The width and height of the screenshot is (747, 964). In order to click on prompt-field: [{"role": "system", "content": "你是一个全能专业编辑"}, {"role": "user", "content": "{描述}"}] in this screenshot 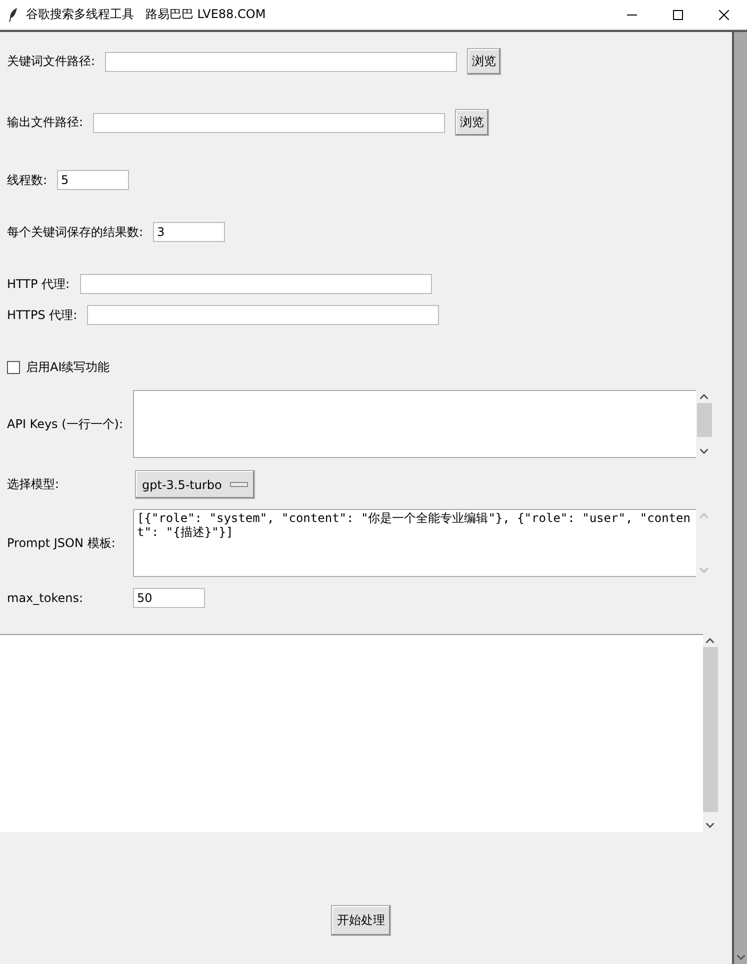, I will do `click(414, 543)`.